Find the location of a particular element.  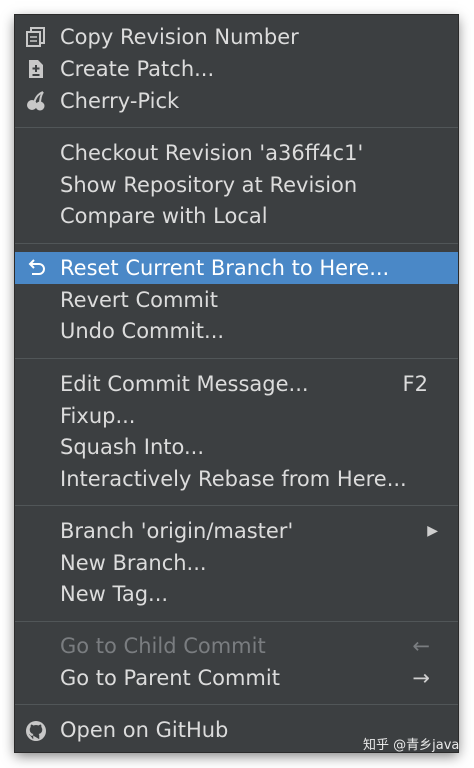

menu-item-go-to-child-commit: Go to Child Commit ← is located at coordinates (236, 646).